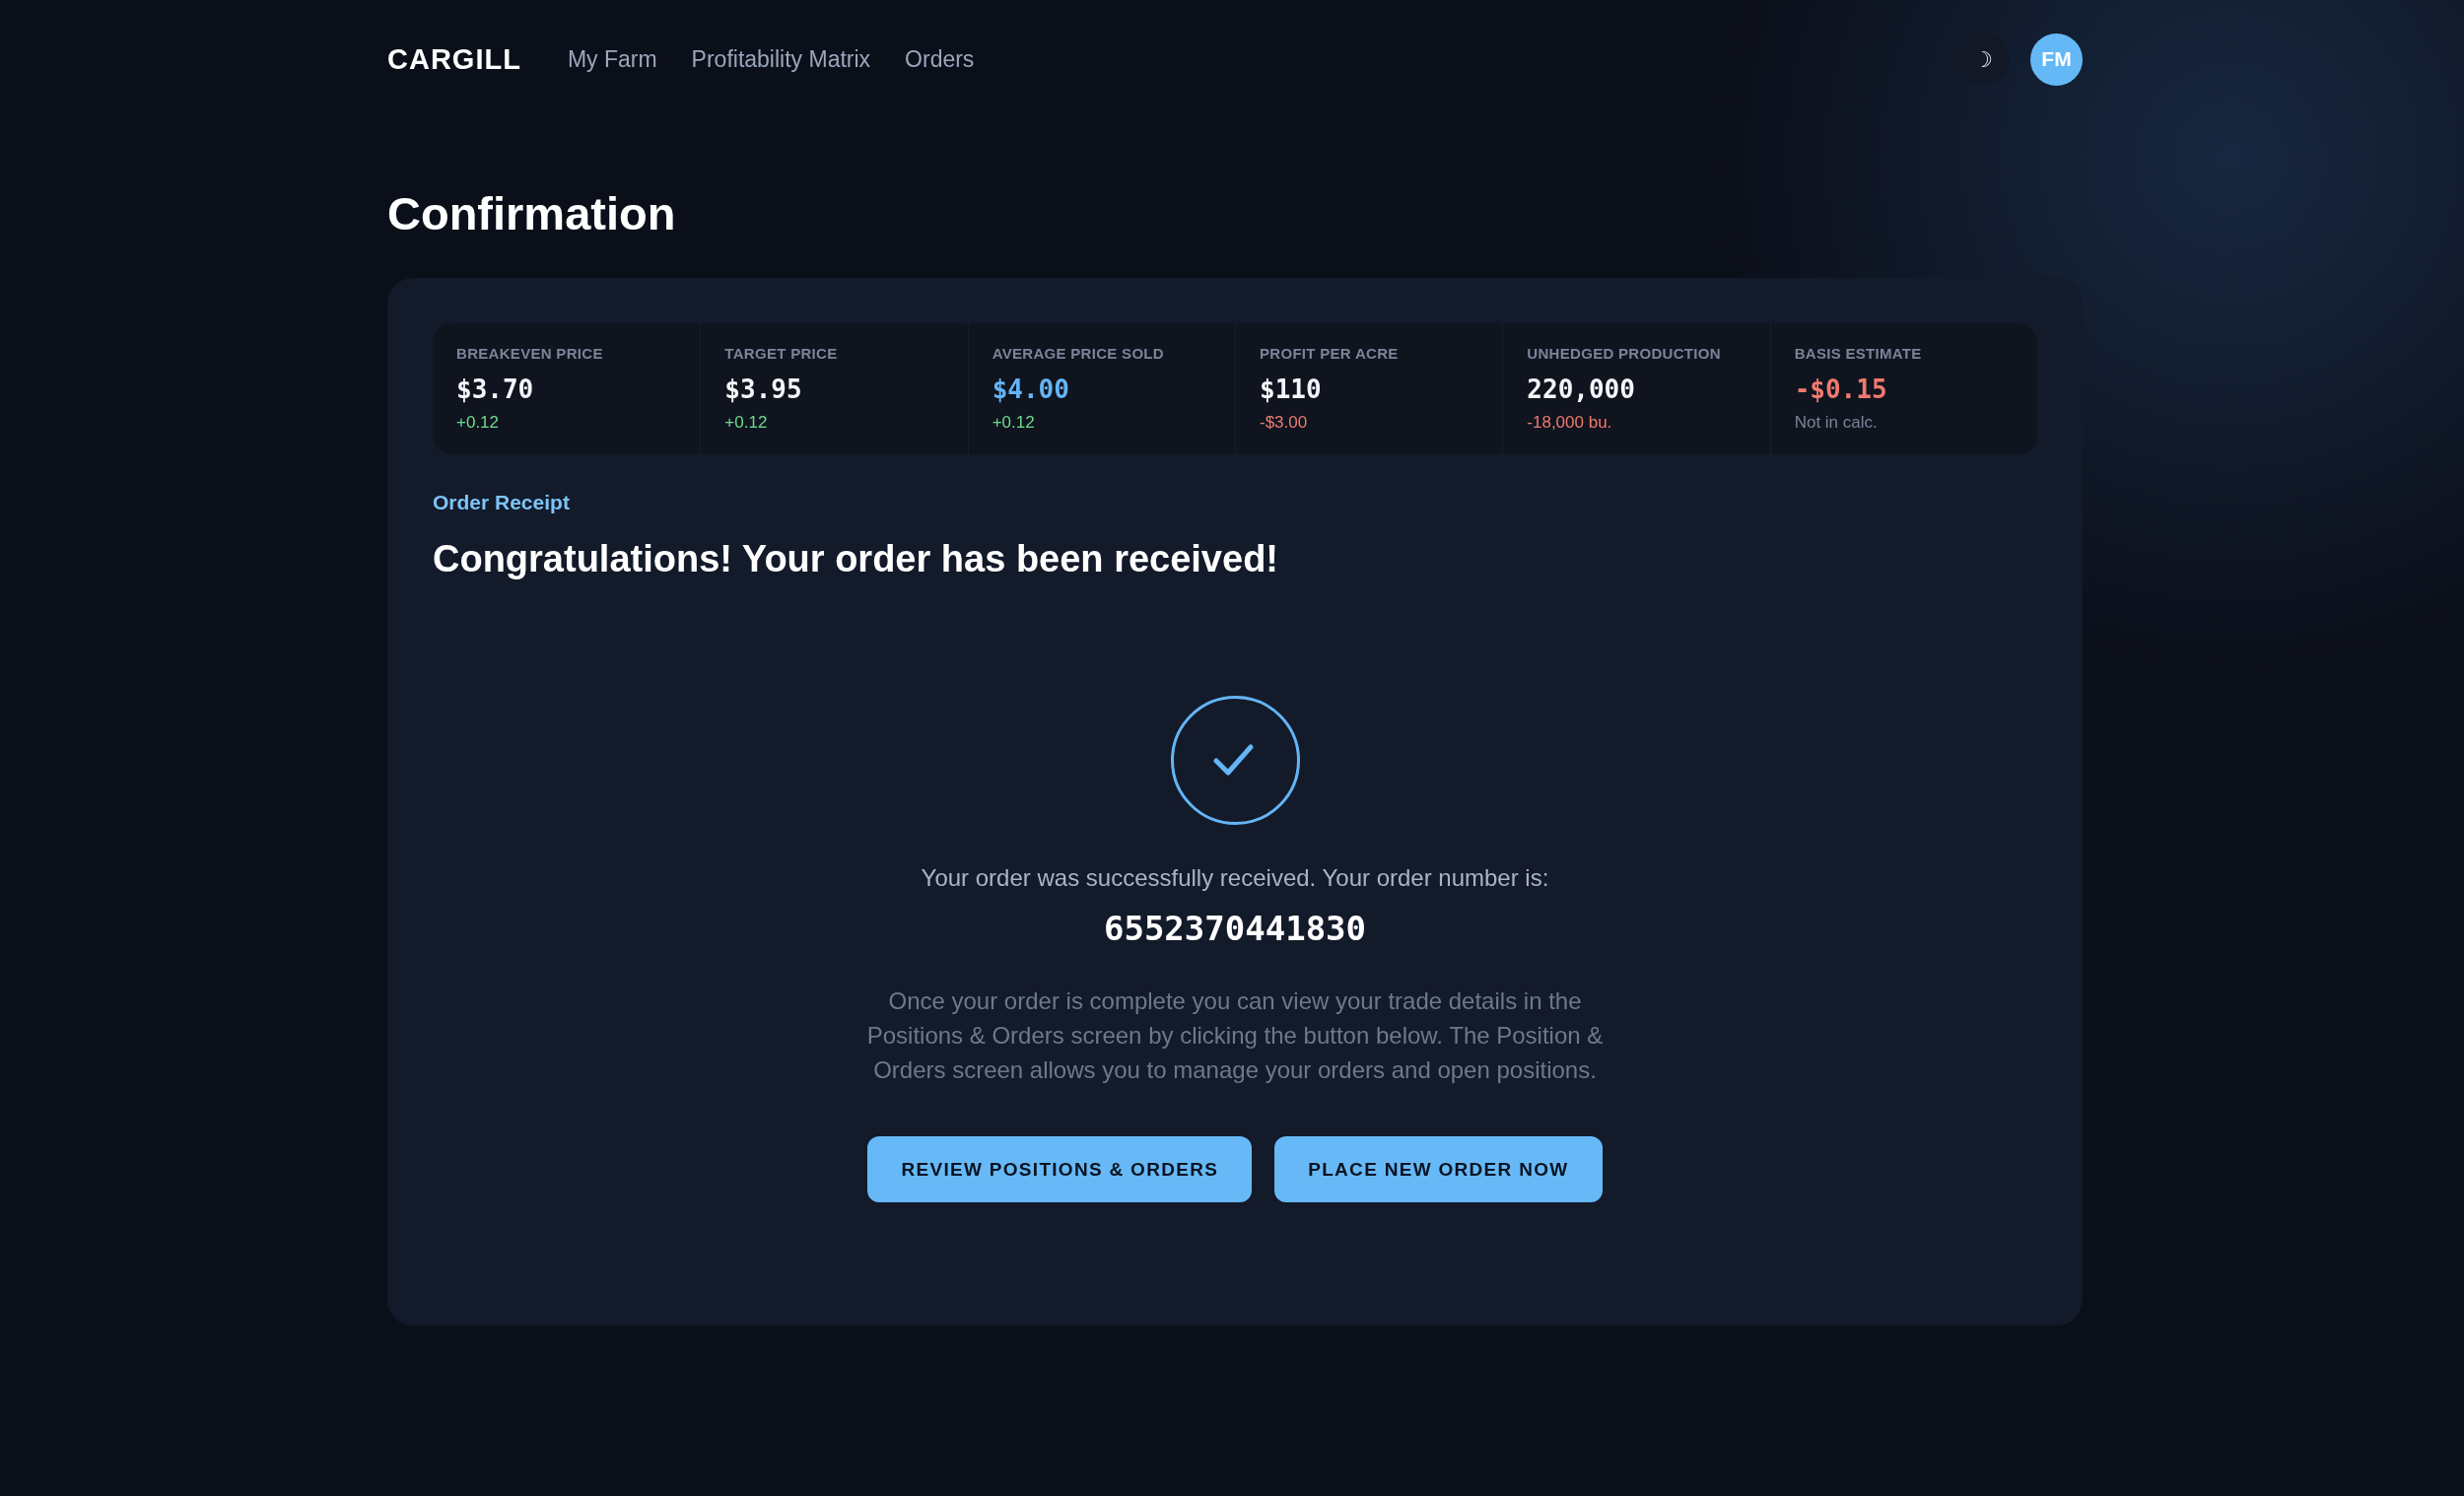 The width and height of the screenshot is (2464, 1496). I want to click on metric-change: Not in calc., so click(1836, 423).